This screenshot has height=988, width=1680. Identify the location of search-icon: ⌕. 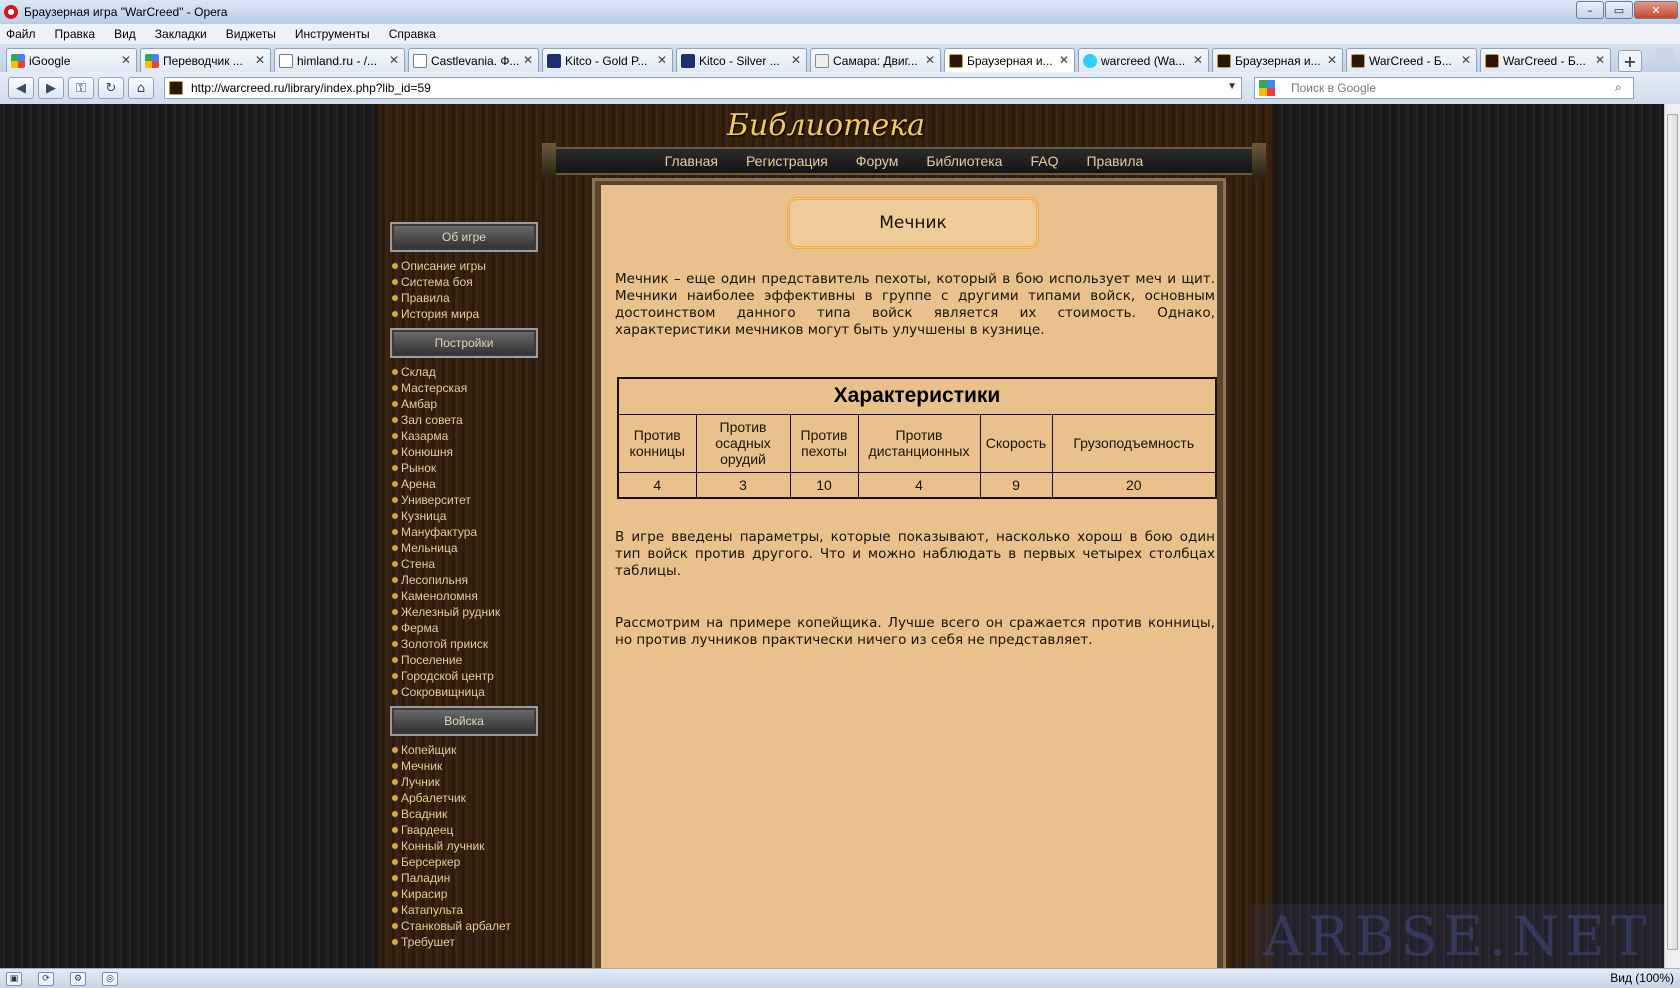
(1623, 88).